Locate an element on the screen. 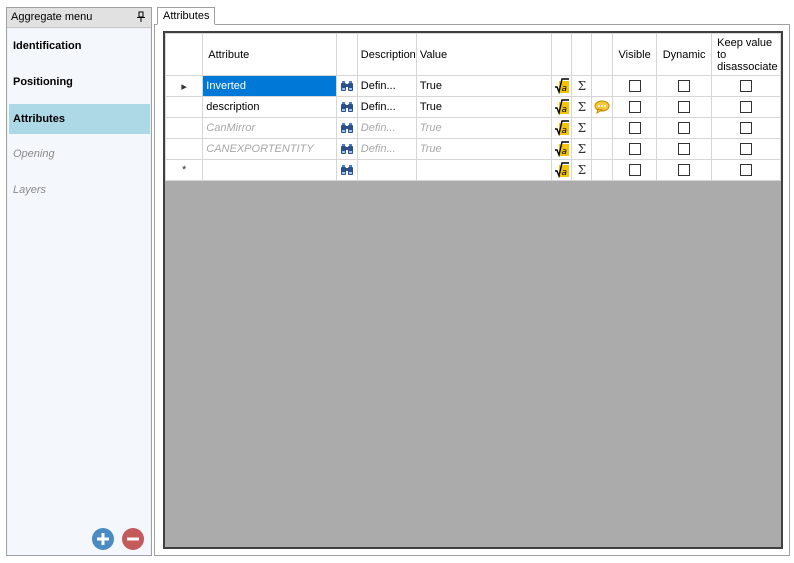 This screenshot has height=563, width=794. column-header-keep-value: Keep value to disassociate is located at coordinates (746, 54).